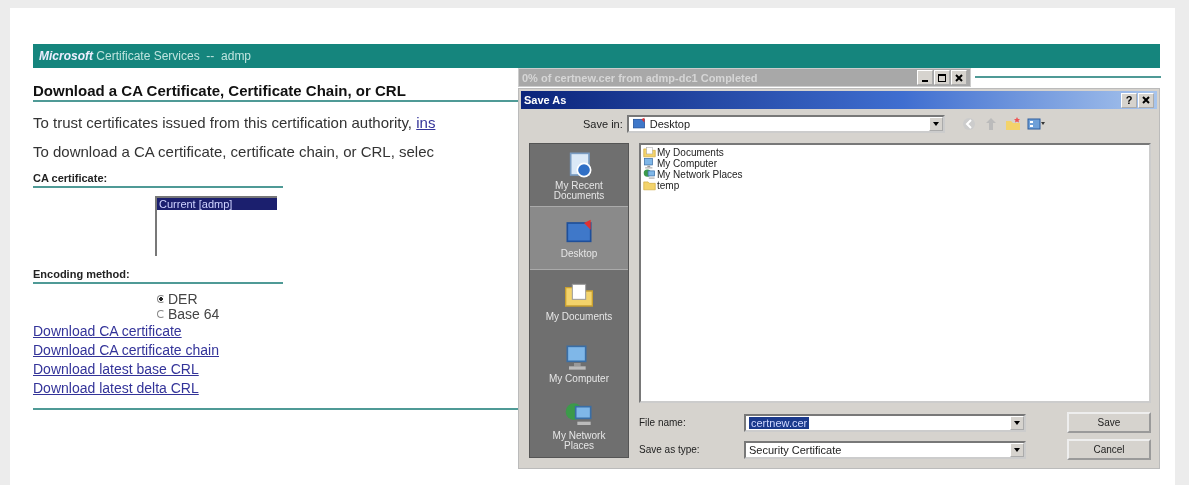 This screenshot has width=1189, height=485. What do you see at coordinates (579, 363) in the screenshot?
I see `places-item: My Computer` at bounding box center [579, 363].